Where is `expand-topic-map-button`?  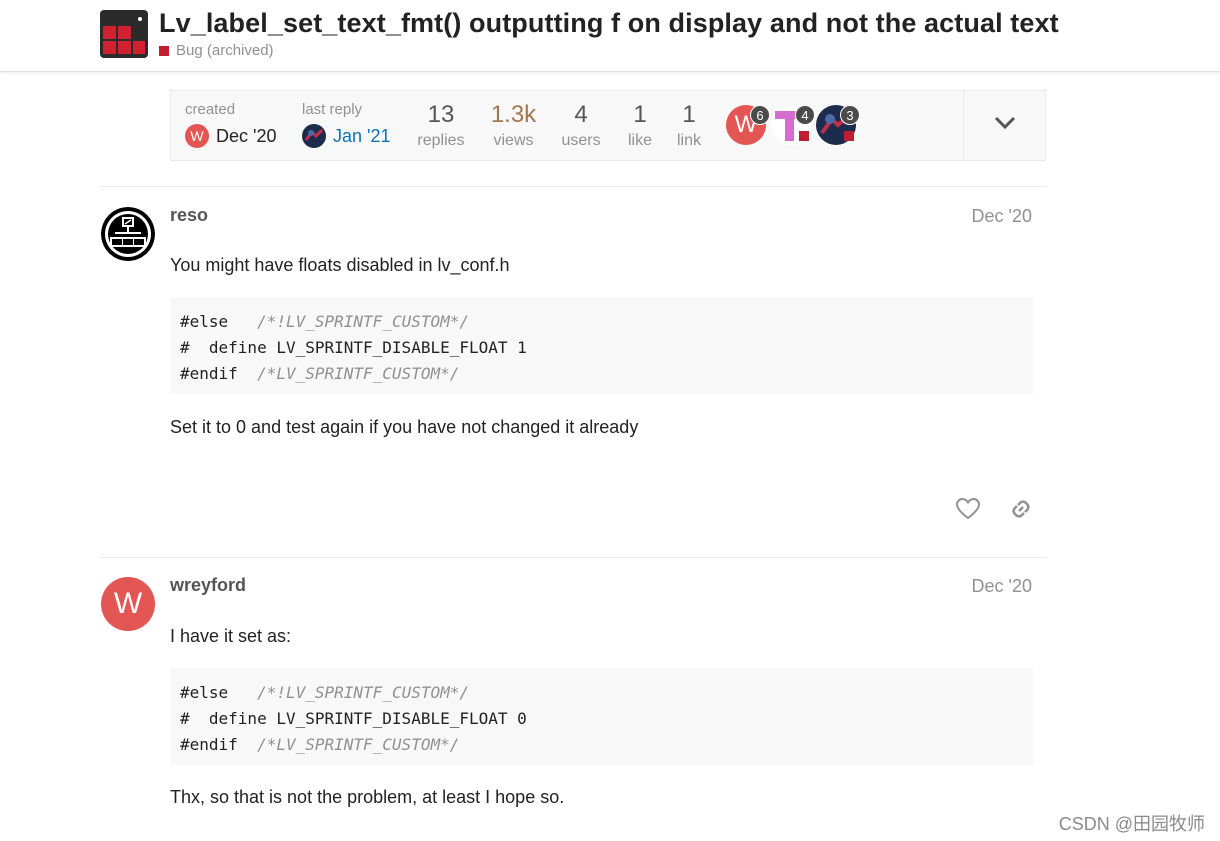 expand-topic-map-button is located at coordinates (1004, 125).